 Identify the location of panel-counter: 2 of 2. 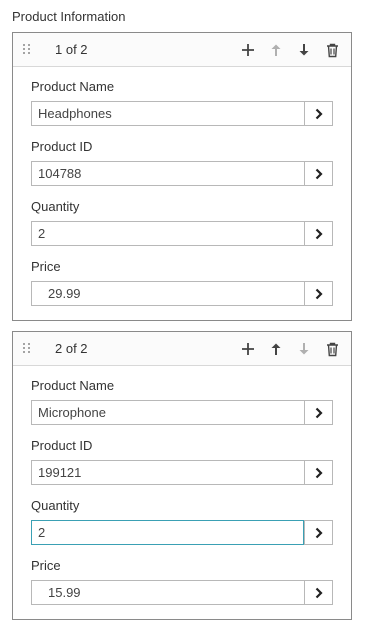
(71, 348).